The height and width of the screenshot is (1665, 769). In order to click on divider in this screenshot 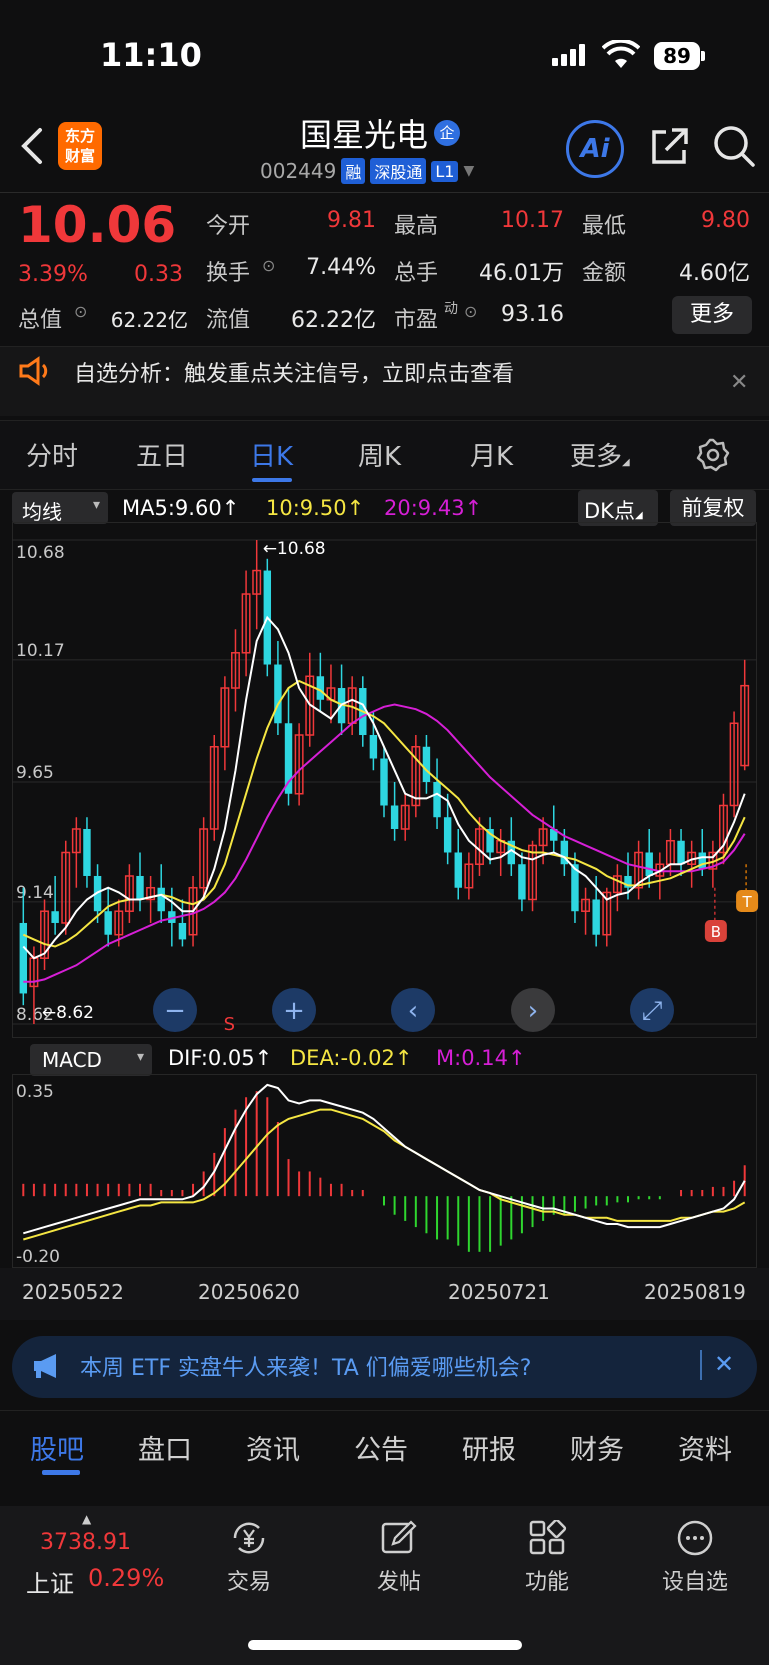, I will do `click(701, 1365)`.